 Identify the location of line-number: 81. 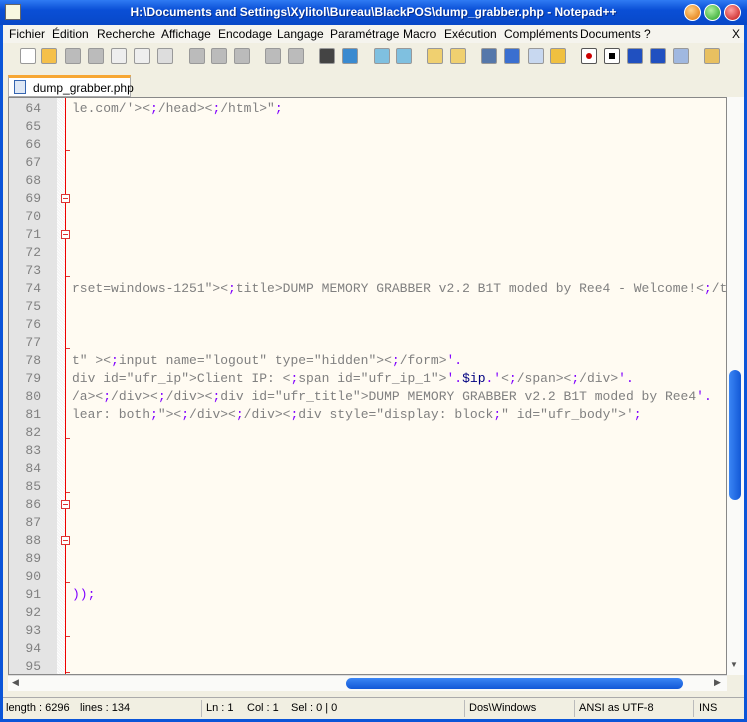
(33, 414).